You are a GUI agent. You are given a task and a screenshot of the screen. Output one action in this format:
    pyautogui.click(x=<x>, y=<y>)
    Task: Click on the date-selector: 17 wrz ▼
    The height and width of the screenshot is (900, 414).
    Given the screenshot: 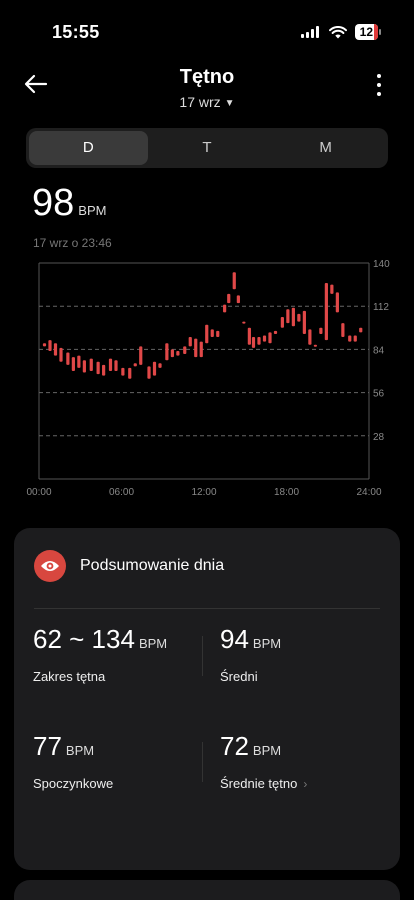 What is the action you would take?
    pyautogui.click(x=207, y=102)
    